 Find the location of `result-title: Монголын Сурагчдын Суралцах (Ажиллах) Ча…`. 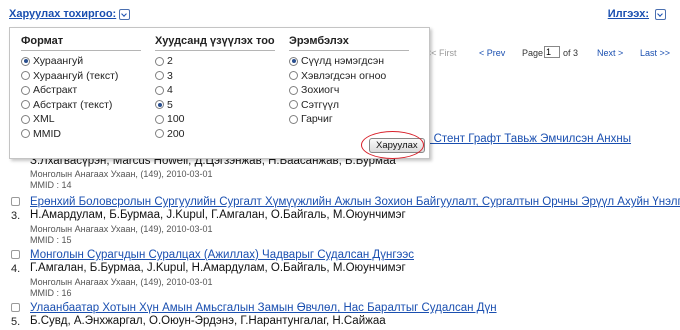

result-title: Монголын Сурагчдын Суралцах (Ажиллах) Ча… is located at coordinates (222, 255).